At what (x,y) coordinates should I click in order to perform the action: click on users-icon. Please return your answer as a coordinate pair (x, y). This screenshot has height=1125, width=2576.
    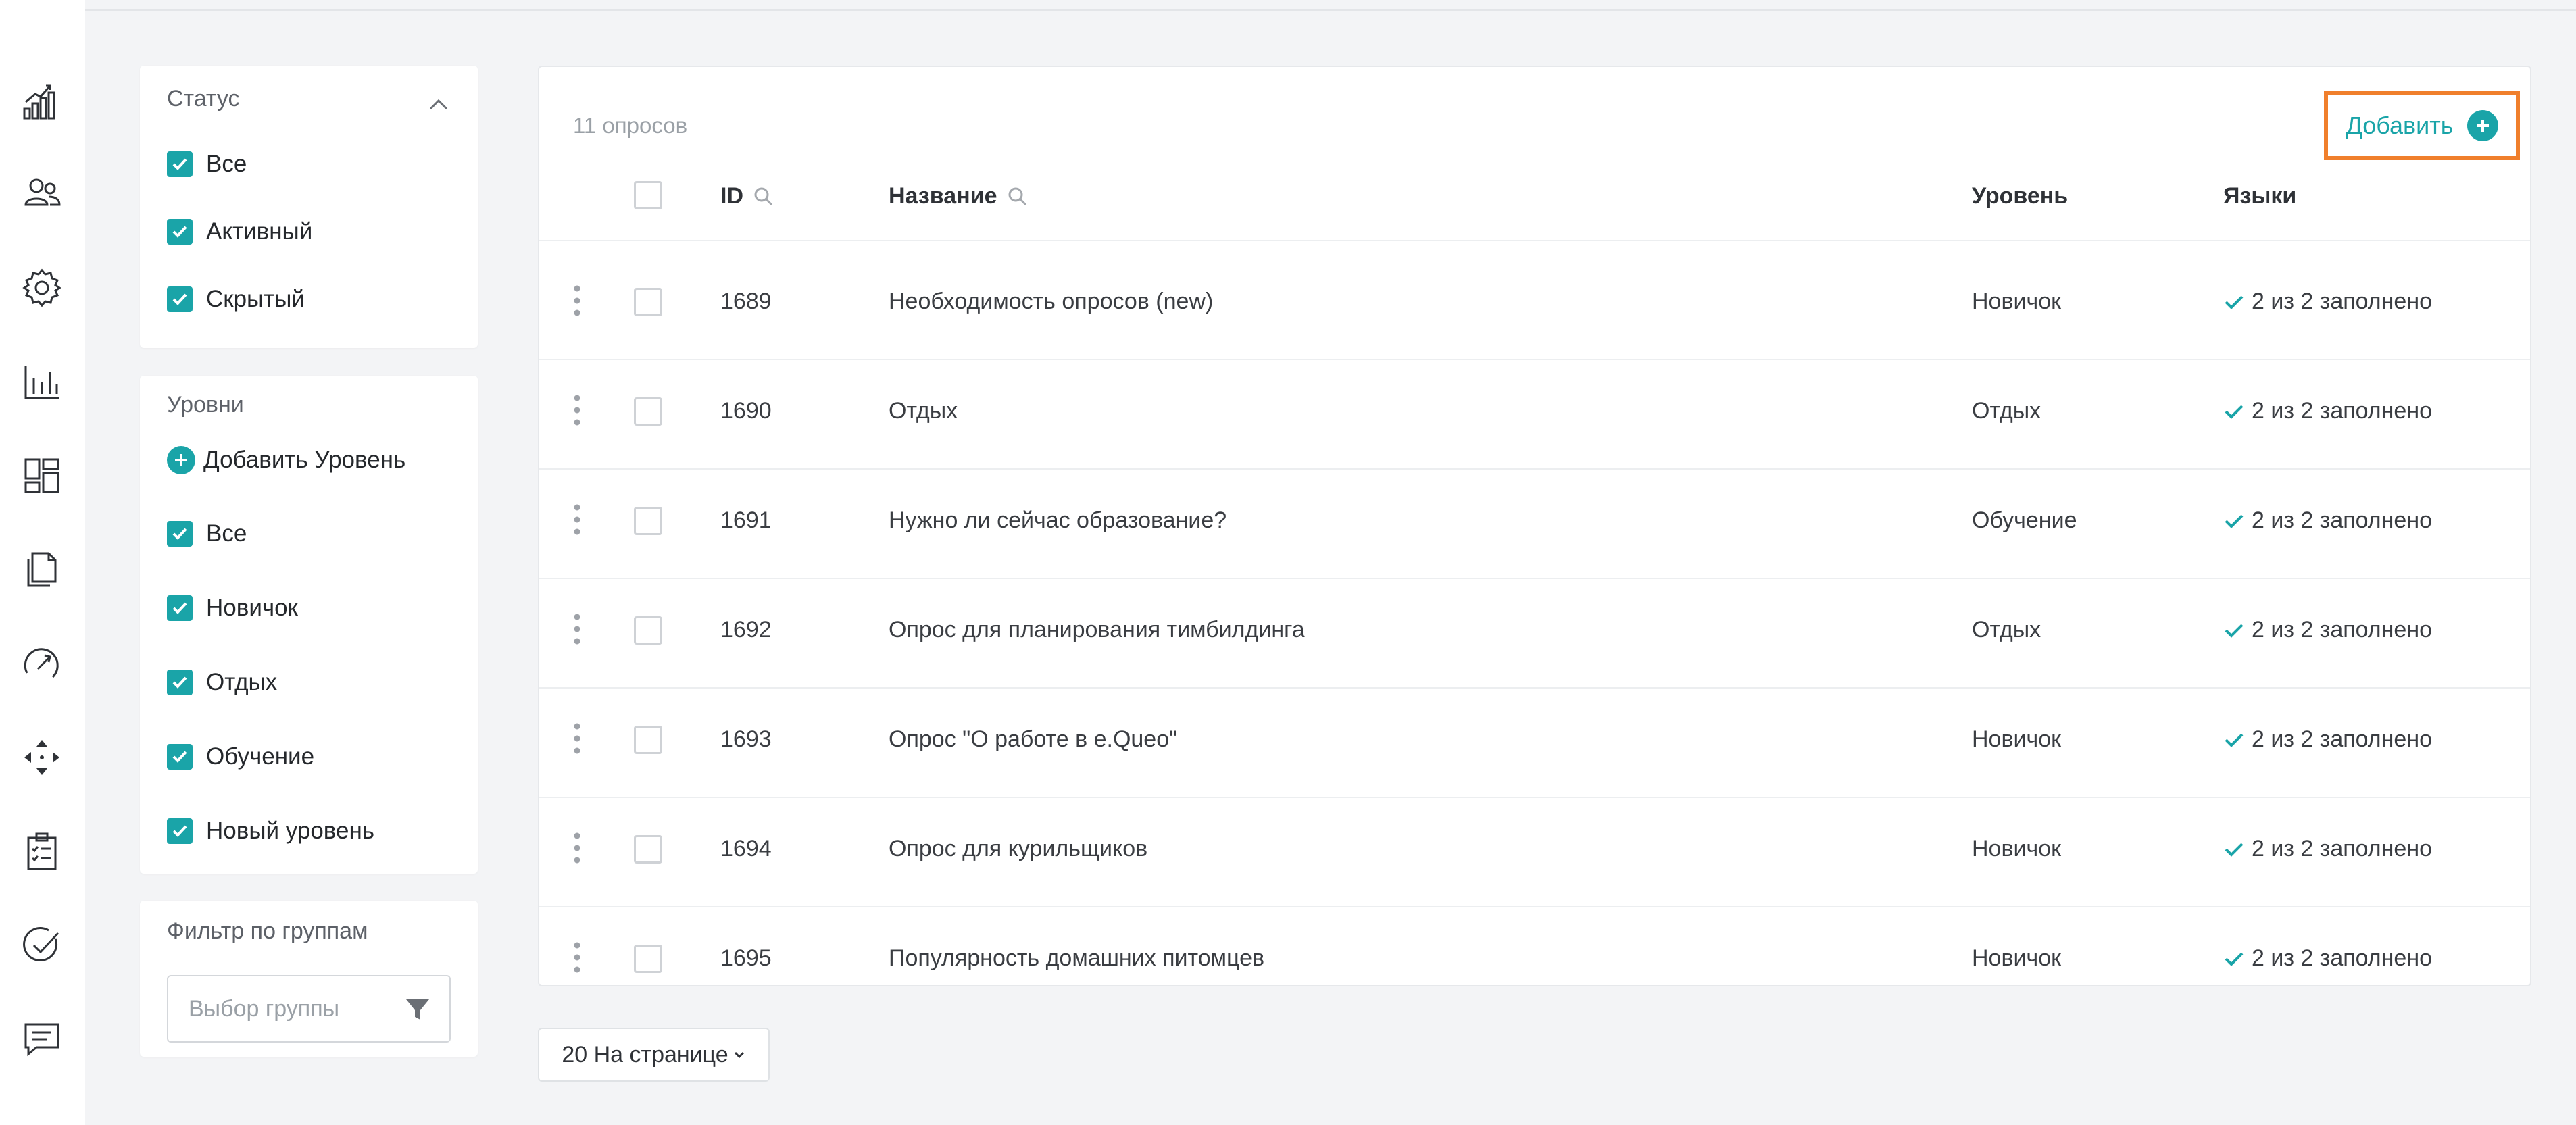
    Looking at the image, I should click on (42, 194).